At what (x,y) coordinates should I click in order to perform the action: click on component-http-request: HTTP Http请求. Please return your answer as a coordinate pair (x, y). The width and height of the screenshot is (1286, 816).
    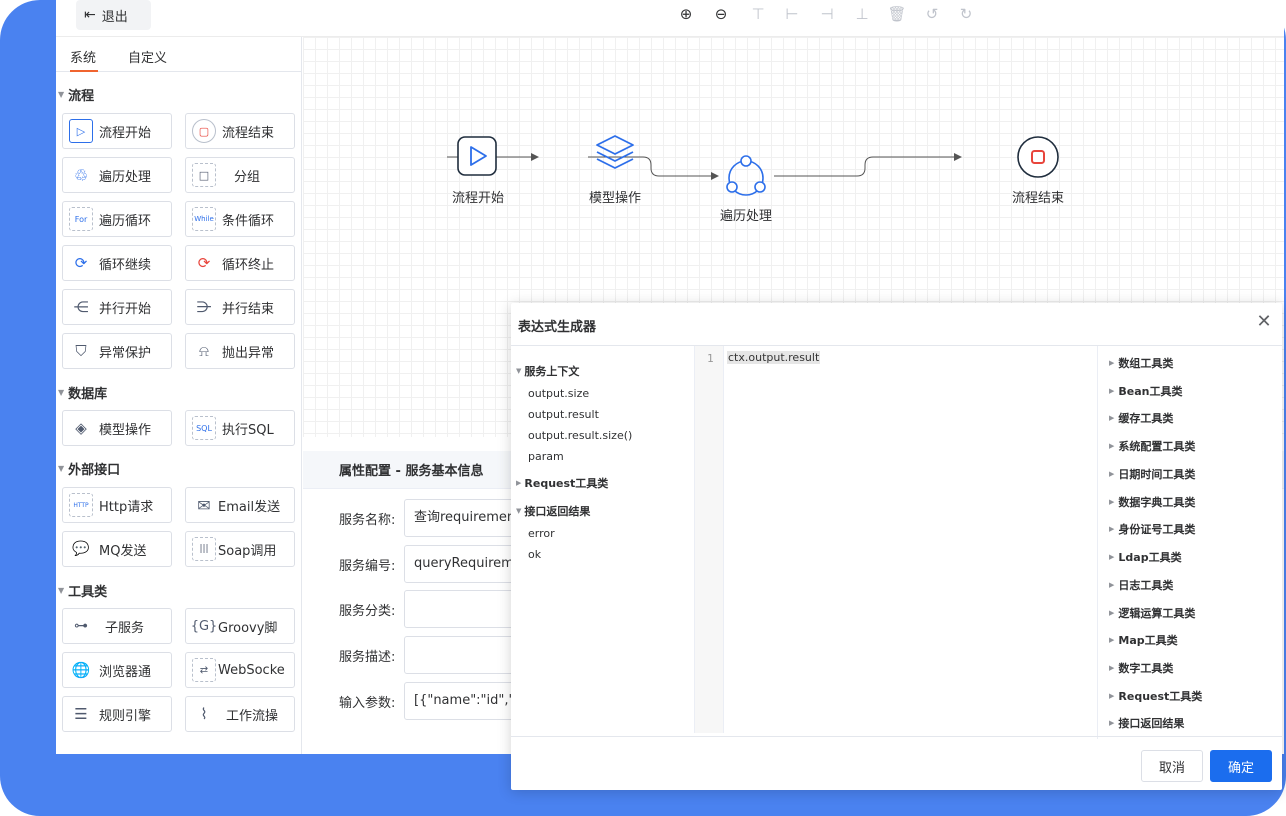
    Looking at the image, I should click on (117, 505).